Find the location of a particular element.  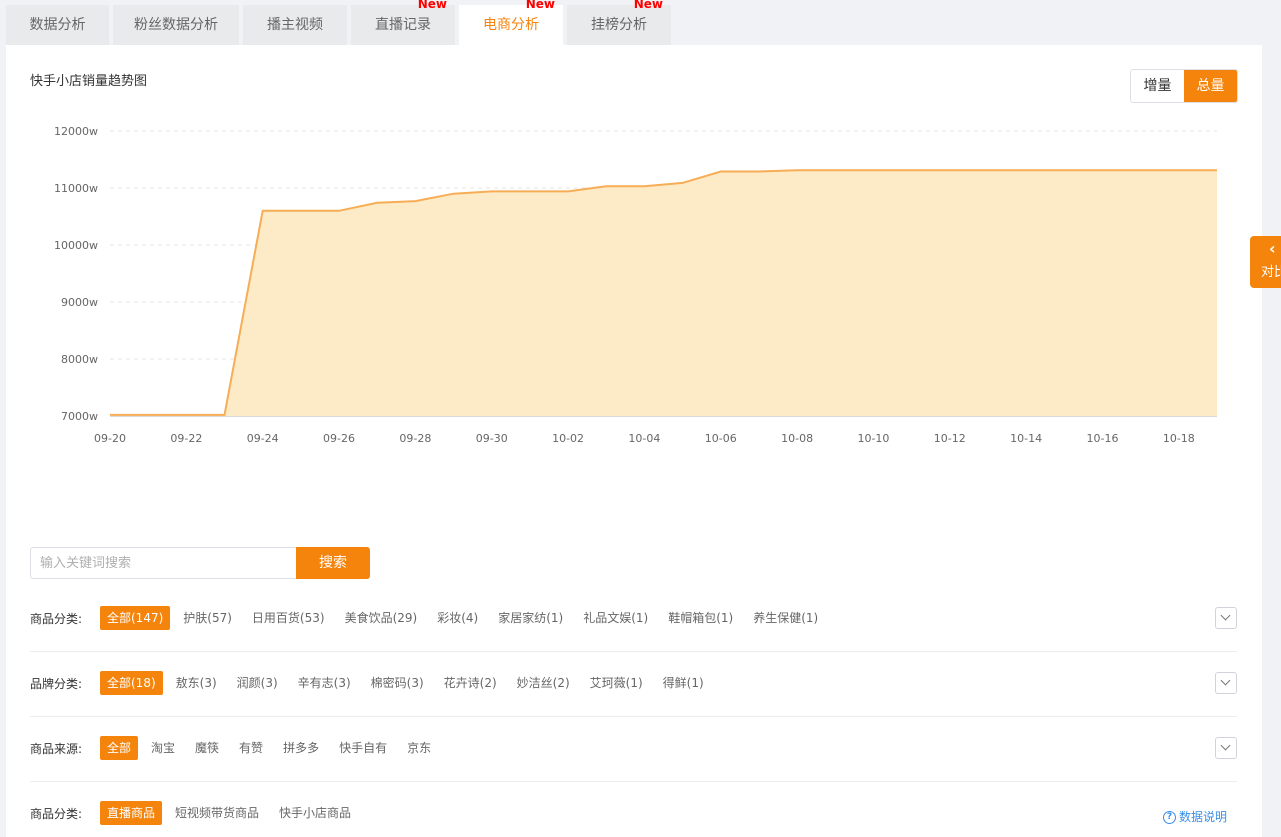

x-tick-label: 10-10 is located at coordinates (873, 438).